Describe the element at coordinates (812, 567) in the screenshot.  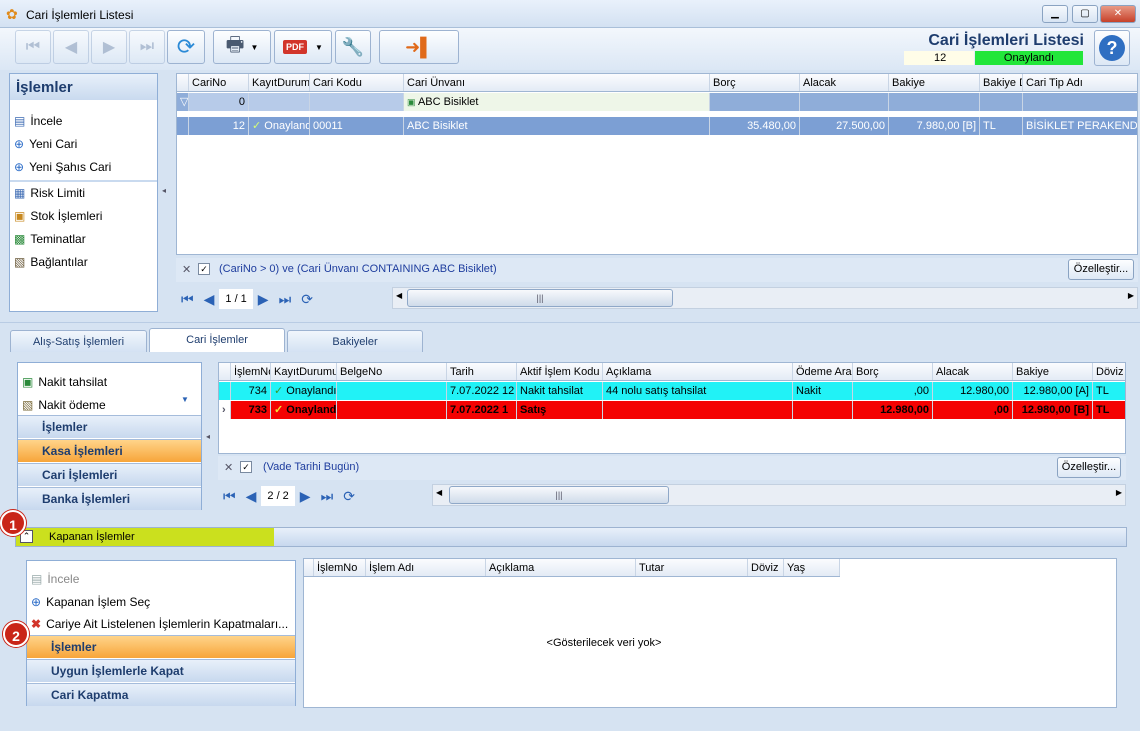
I see `col-header: Yaş` at that location.